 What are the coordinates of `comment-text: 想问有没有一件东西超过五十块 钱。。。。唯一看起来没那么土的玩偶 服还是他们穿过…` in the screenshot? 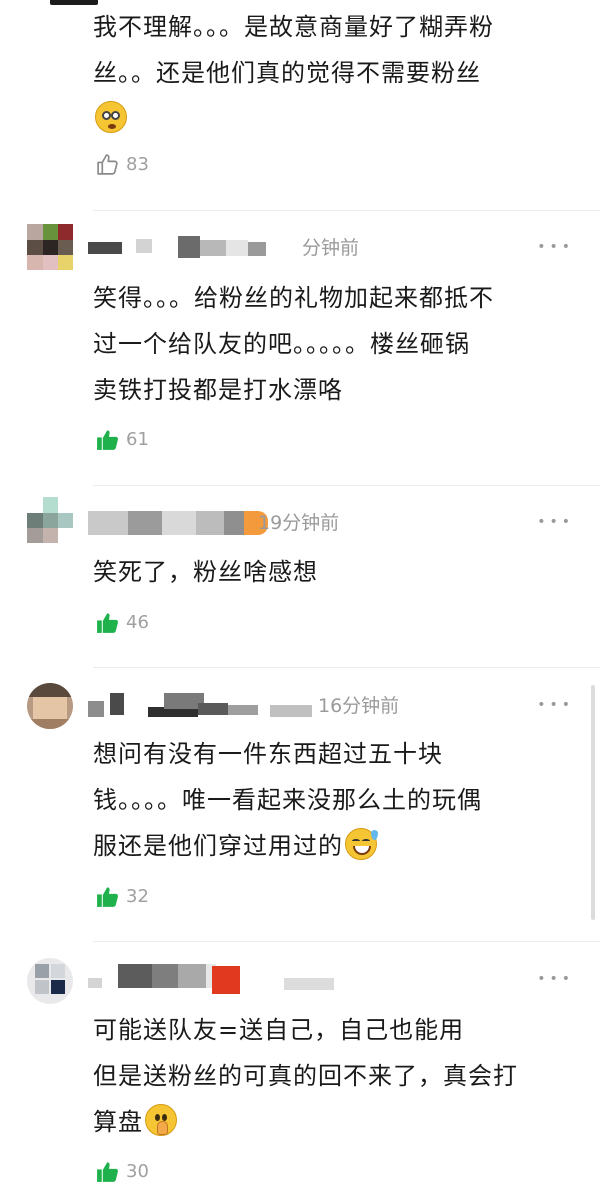 It's located at (338, 800).